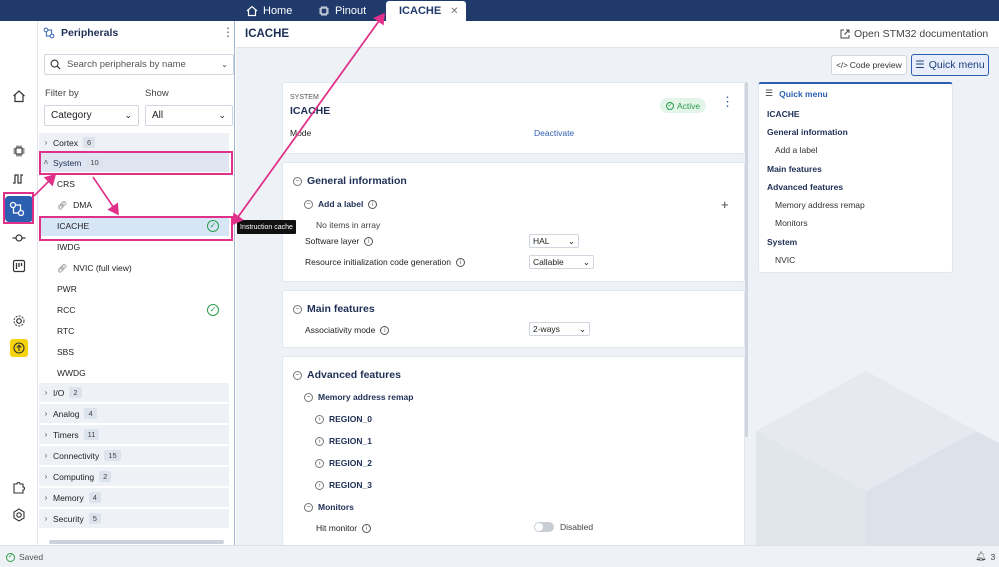 This screenshot has height=567, width=999. What do you see at coordinates (563, 527) in the screenshot?
I see `hit-monitor-toggle: Disabled` at bounding box center [563, 527].